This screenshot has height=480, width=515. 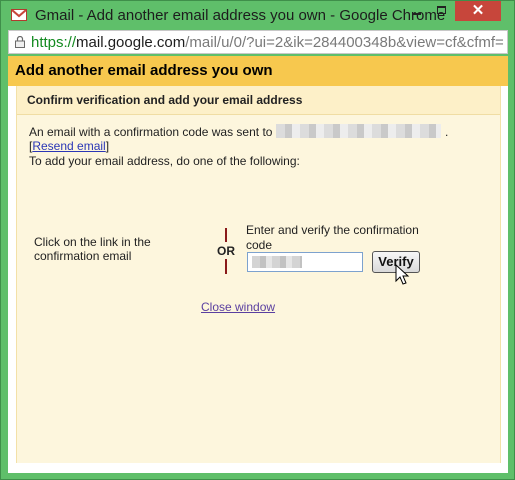 I want to click on url-scheme: https://, so click(x=54, y=42).